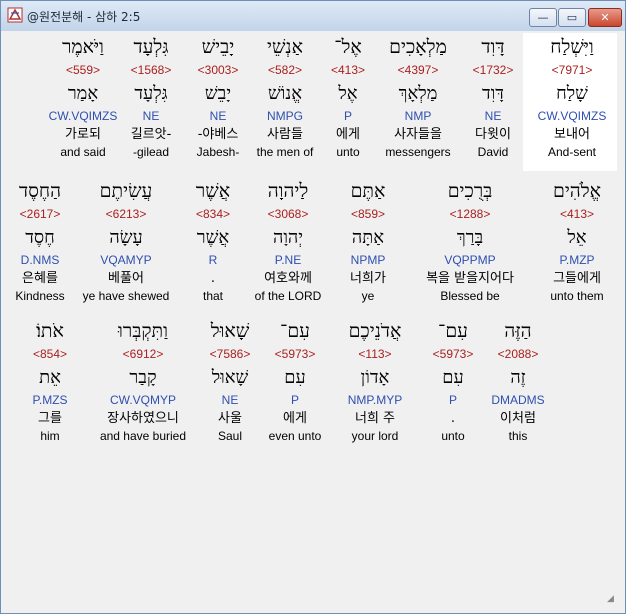 The height and width of the screenshot is (614, 626). What do you see at coordinates (50, 354) in the screenshot?
I see `word-strong: <854>` at bounding box center [50, 354].